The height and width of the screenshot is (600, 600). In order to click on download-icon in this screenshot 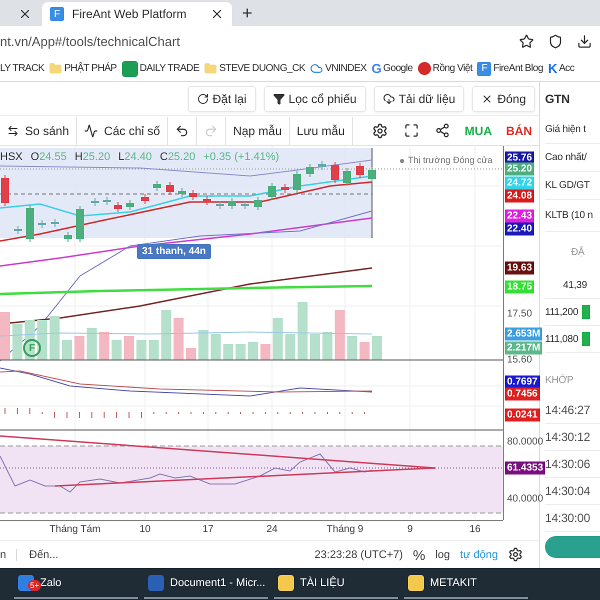, I will do `click(584, 41)`.